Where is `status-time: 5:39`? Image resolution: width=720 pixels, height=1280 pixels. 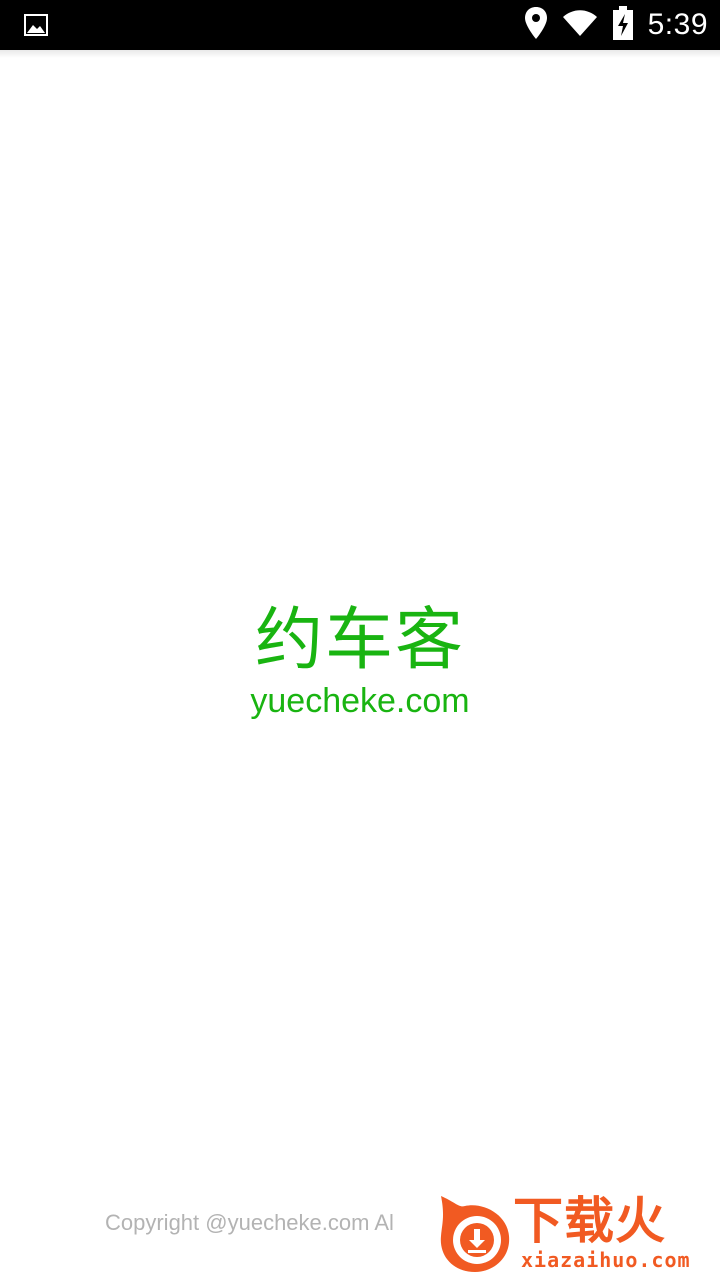 status-time: 5:39 is located at coordinates (677, 24).